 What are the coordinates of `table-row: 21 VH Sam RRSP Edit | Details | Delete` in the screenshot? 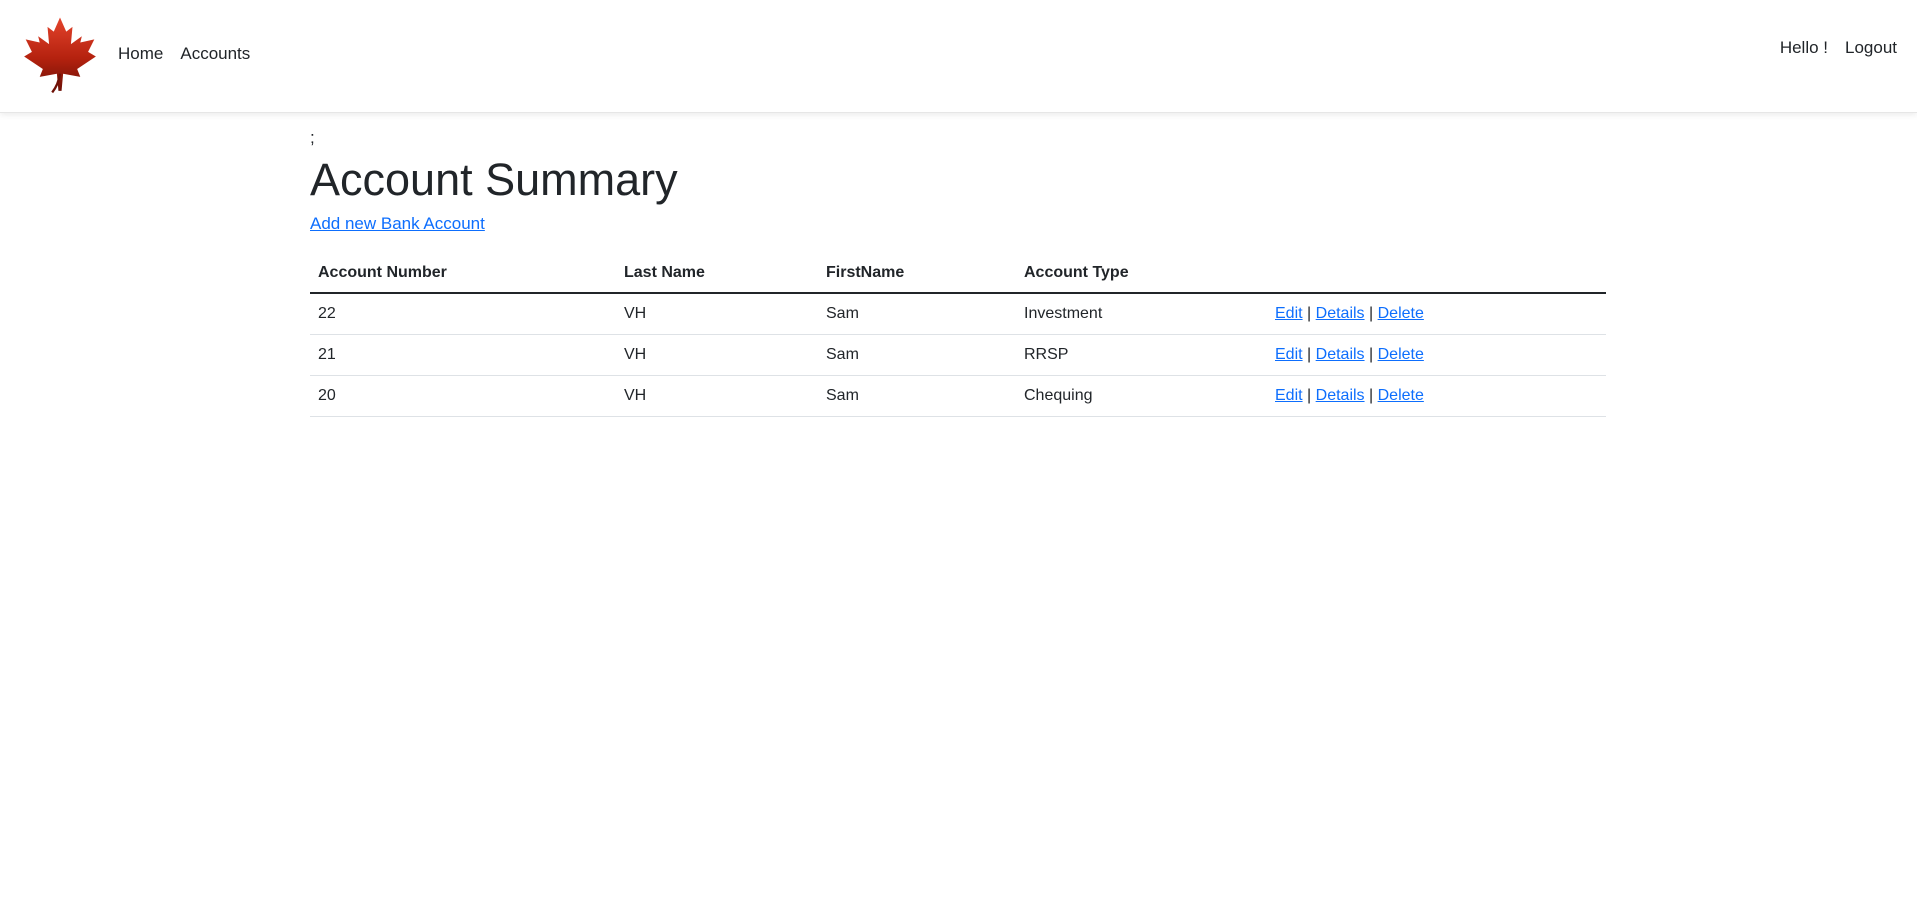 It's located at (958, 355).